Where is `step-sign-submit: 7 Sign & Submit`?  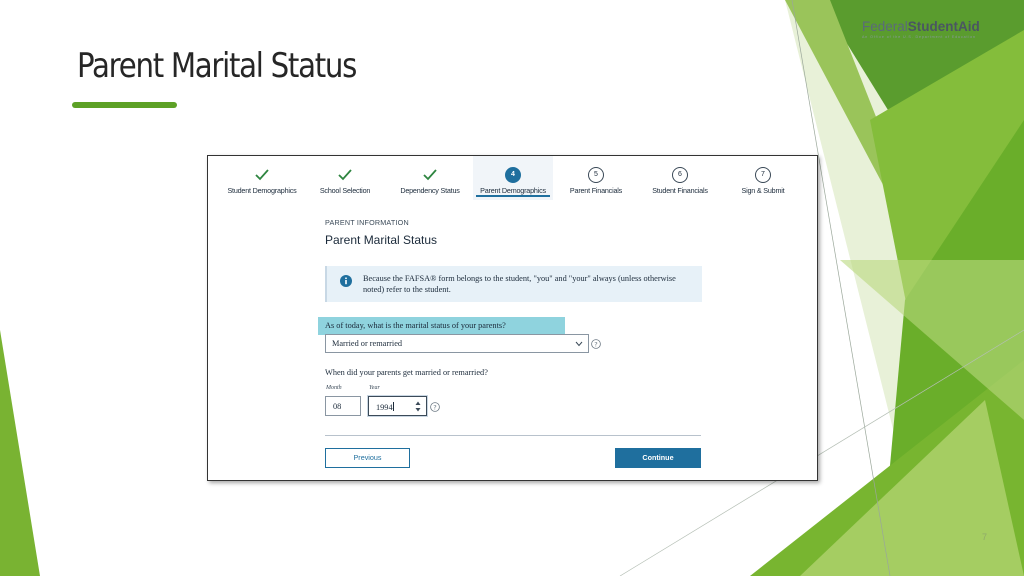
step-sign-submit: 7 Sign & Submit is located at coordinates (763, 178).